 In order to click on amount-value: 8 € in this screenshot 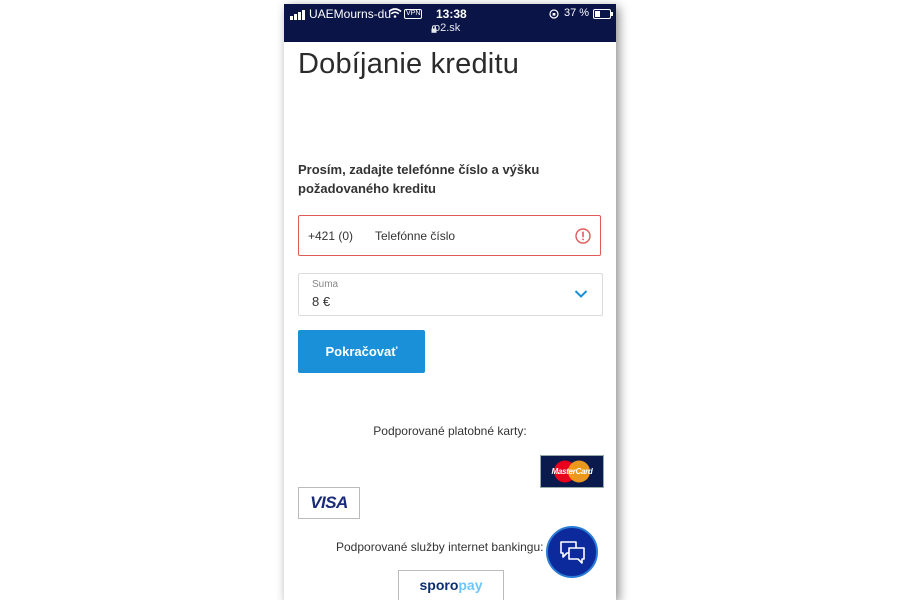, I will do `click(321, 301)`.